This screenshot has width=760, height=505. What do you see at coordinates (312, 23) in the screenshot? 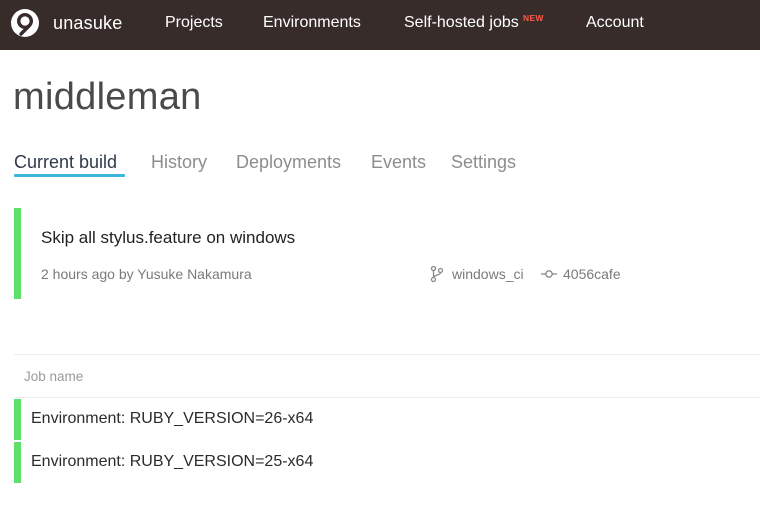
I see `nav-environments: Environments` at bounding box center [312, 23].